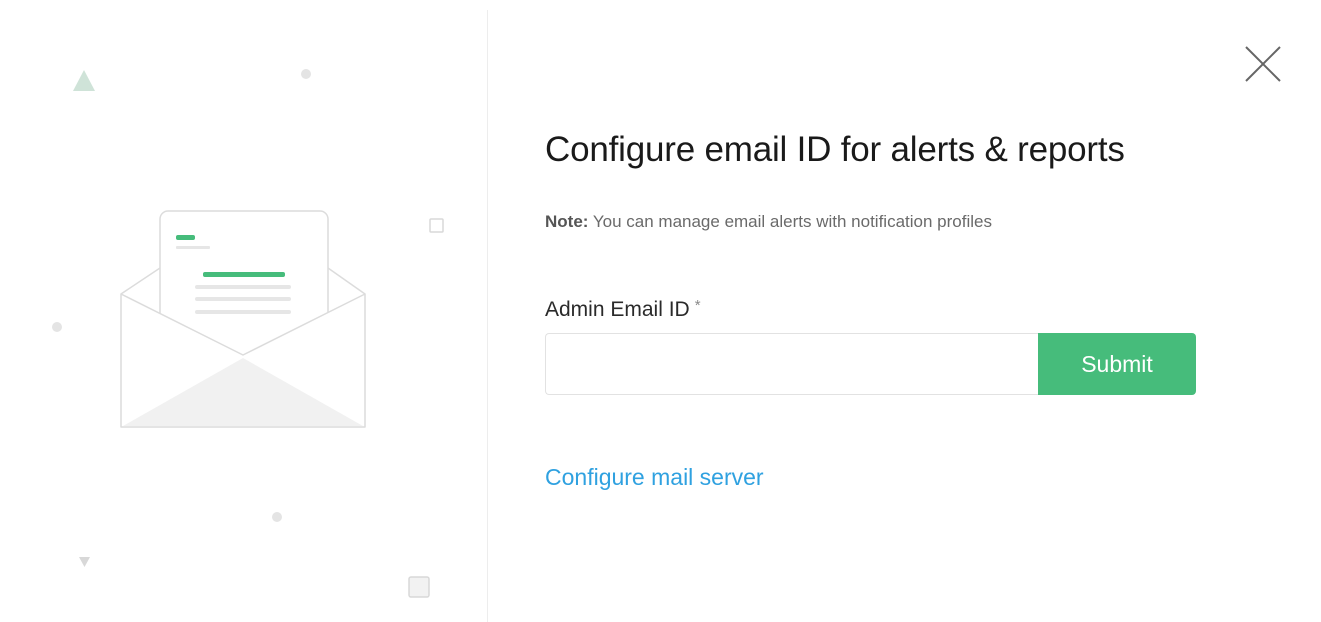 Image resolution: width=1321 pixels, height=622 pixels. I want to click on admin-email-label: Admin Email ID *, so click(623, 309).